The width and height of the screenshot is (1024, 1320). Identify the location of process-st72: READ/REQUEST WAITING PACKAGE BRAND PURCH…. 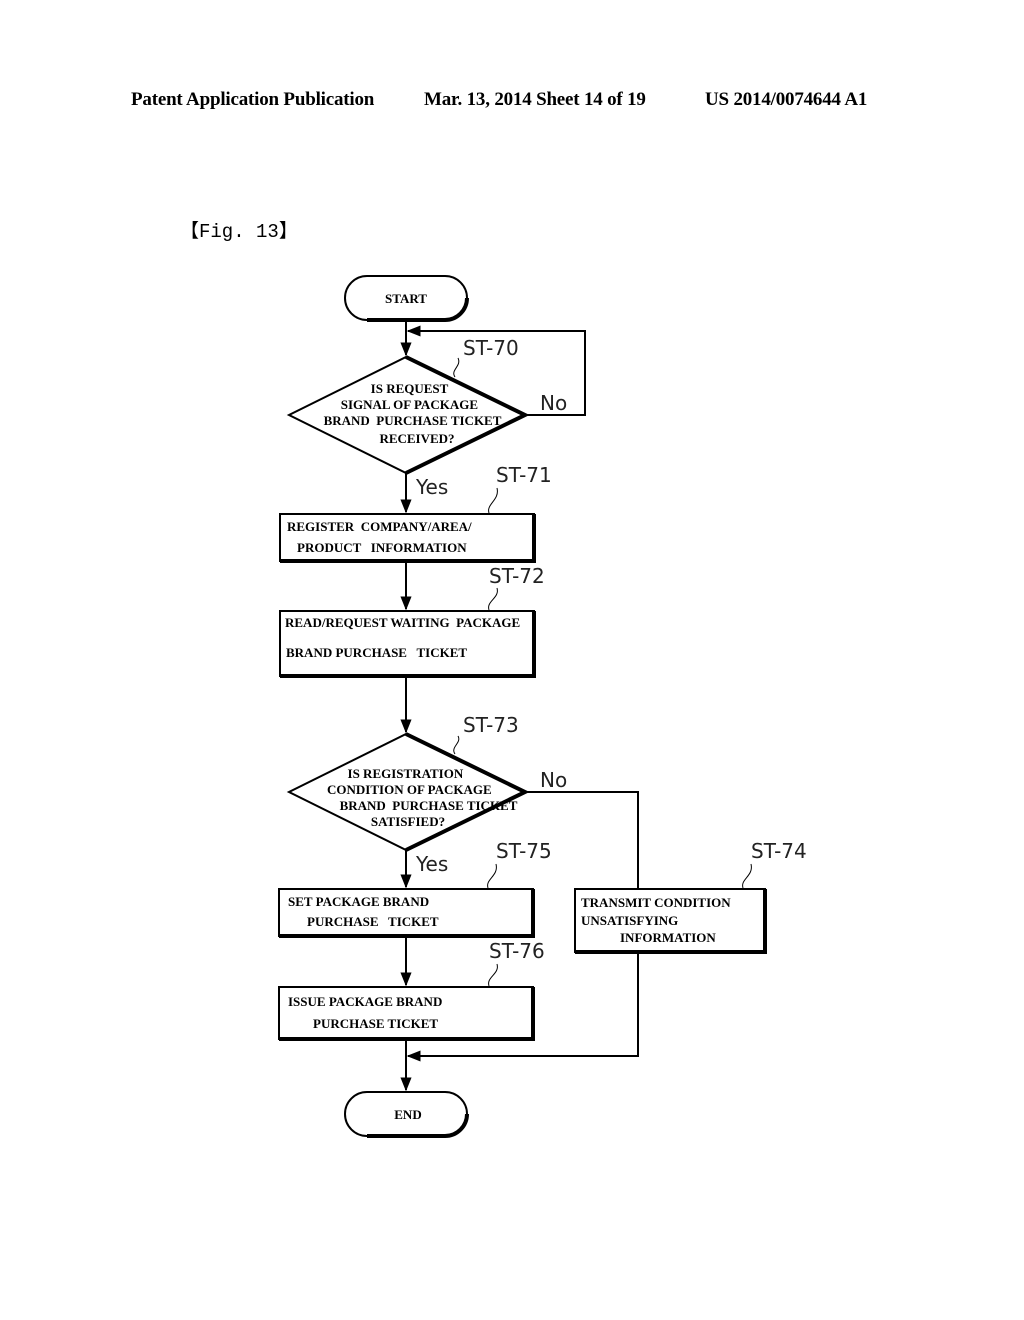
(412, 621).